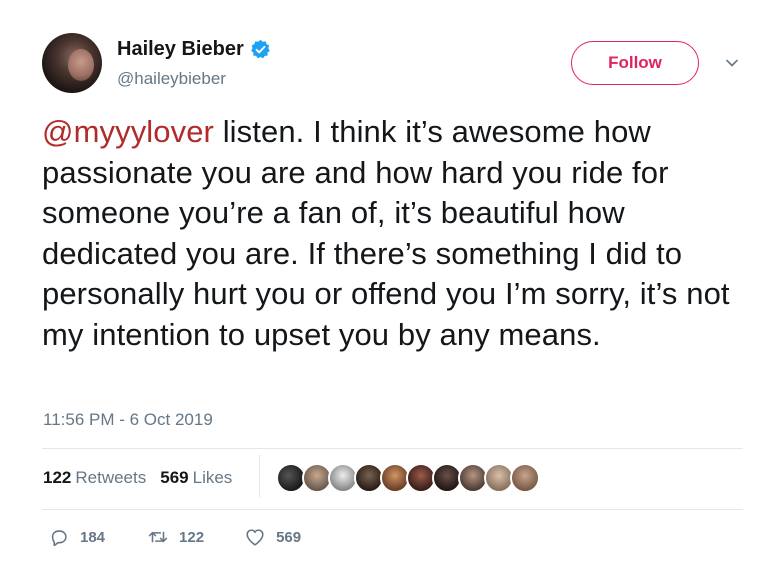 This screenshot has height=574, width=768. Describe the element at coordinates (180, 49) in the screenshot. I see `author-name: Hailey Bieber` at that location.